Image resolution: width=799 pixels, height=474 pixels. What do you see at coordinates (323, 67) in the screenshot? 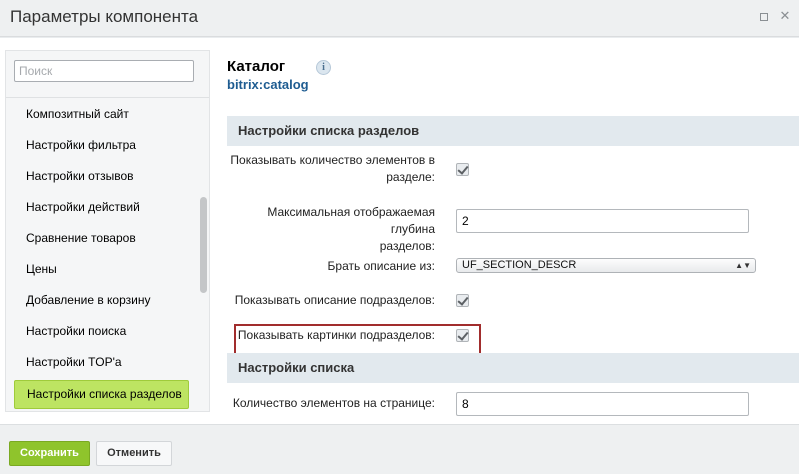
I see `info-icon: i` at bounding box center [323, 67].